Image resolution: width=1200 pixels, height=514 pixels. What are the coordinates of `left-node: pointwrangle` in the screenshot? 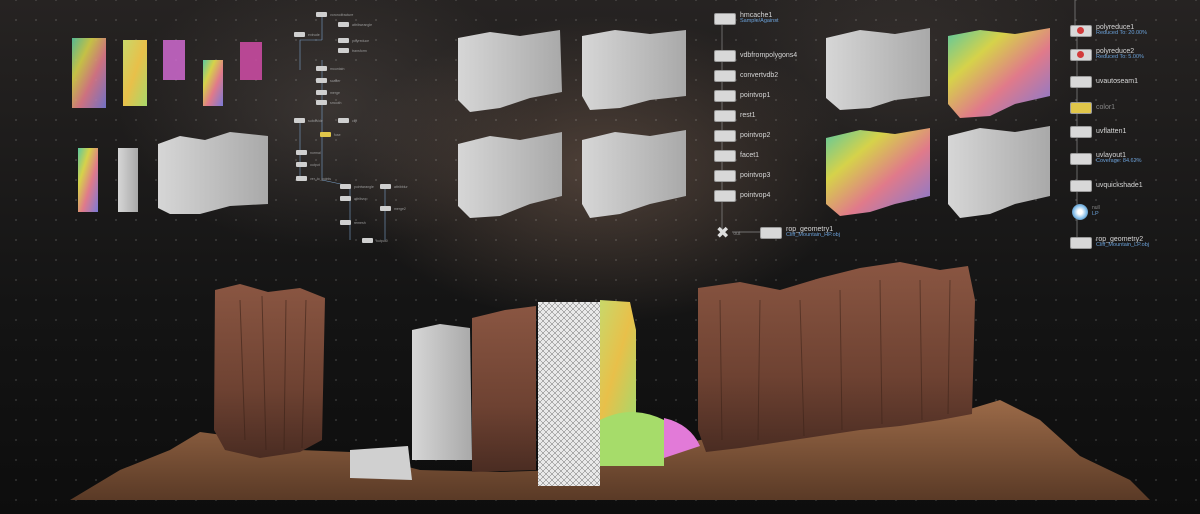 It's located at (357, 186).